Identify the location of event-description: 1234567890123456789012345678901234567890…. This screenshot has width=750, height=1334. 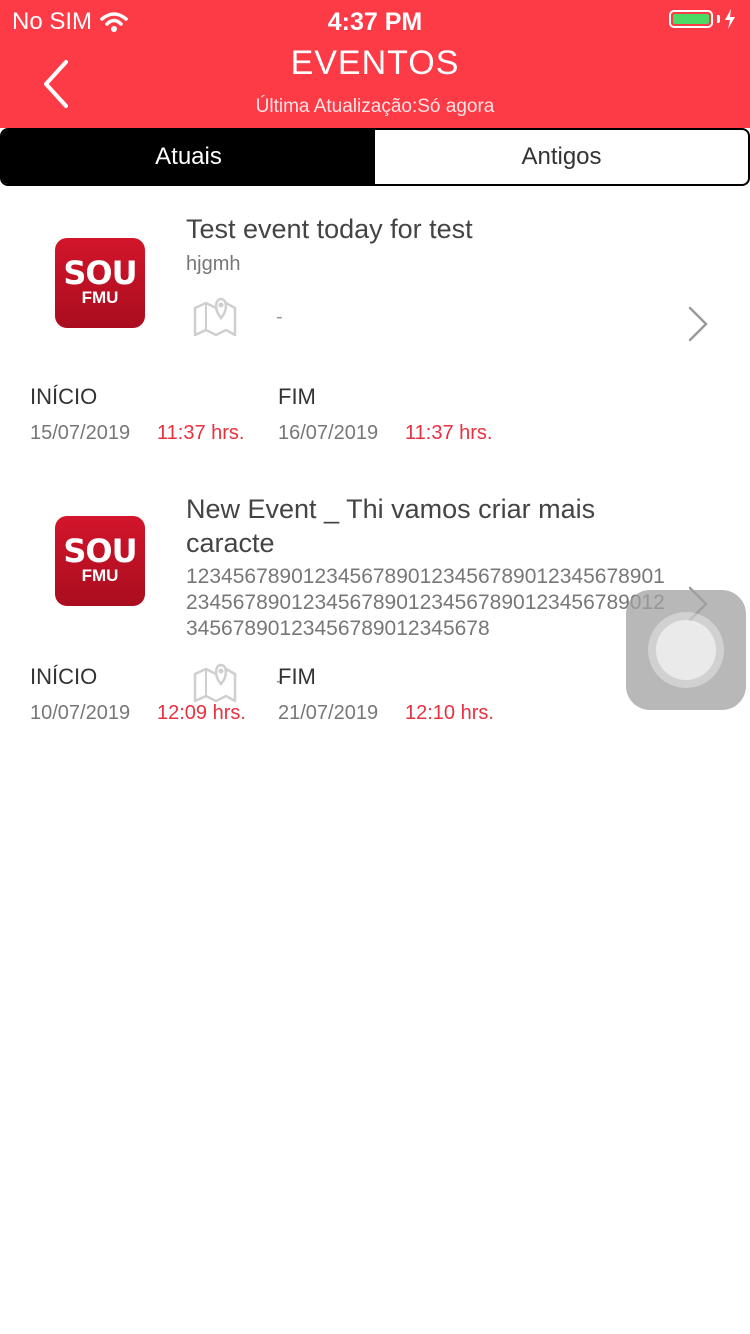
(425, 602).